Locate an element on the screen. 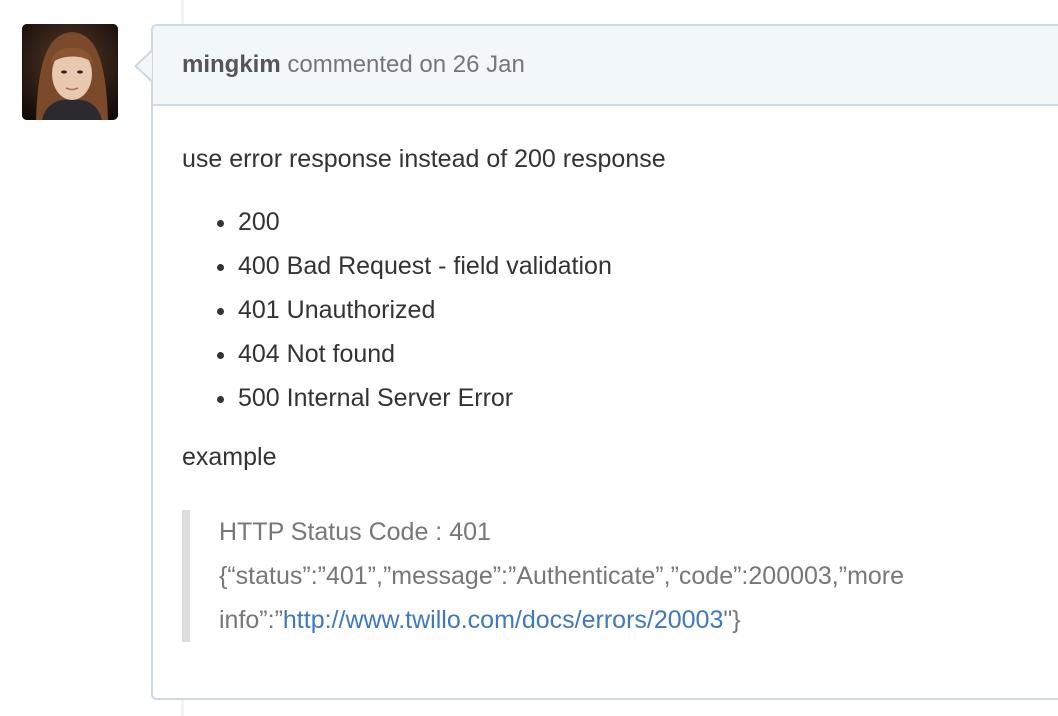 The image size is (1058, 716). list-item: 401 Unauthorized is located at coordinates (645, 310).